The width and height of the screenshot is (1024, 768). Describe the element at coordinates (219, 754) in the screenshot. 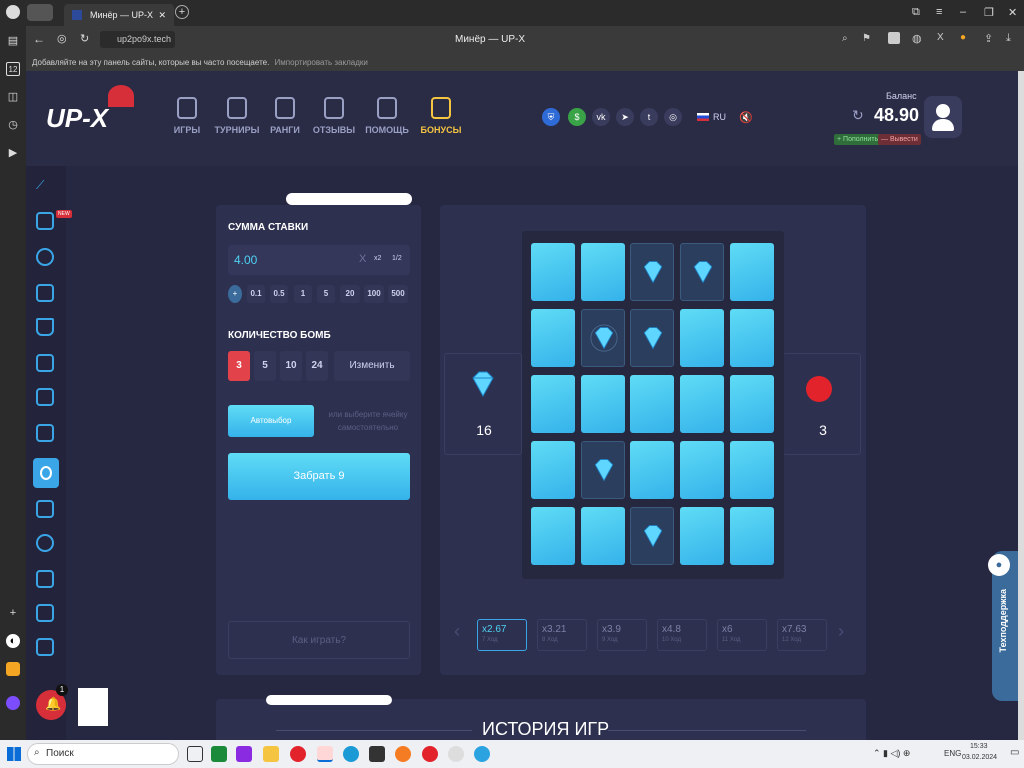

I see `pycharm-icon` at that location.